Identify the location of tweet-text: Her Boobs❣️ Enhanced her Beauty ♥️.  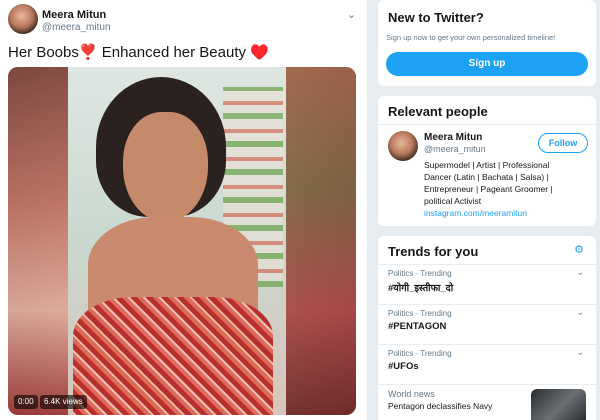
(138, 52).